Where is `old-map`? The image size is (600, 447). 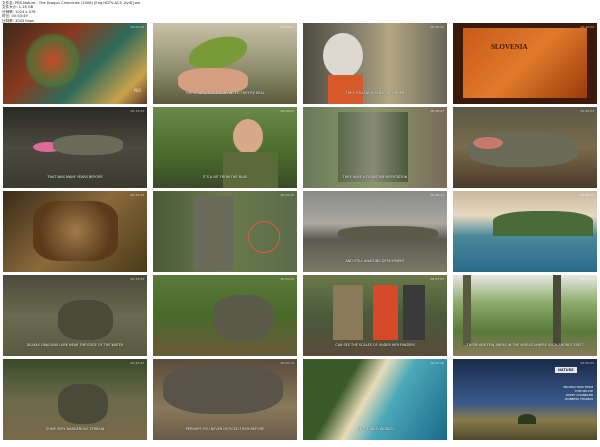
old-map is located at coordinates (525, 63).